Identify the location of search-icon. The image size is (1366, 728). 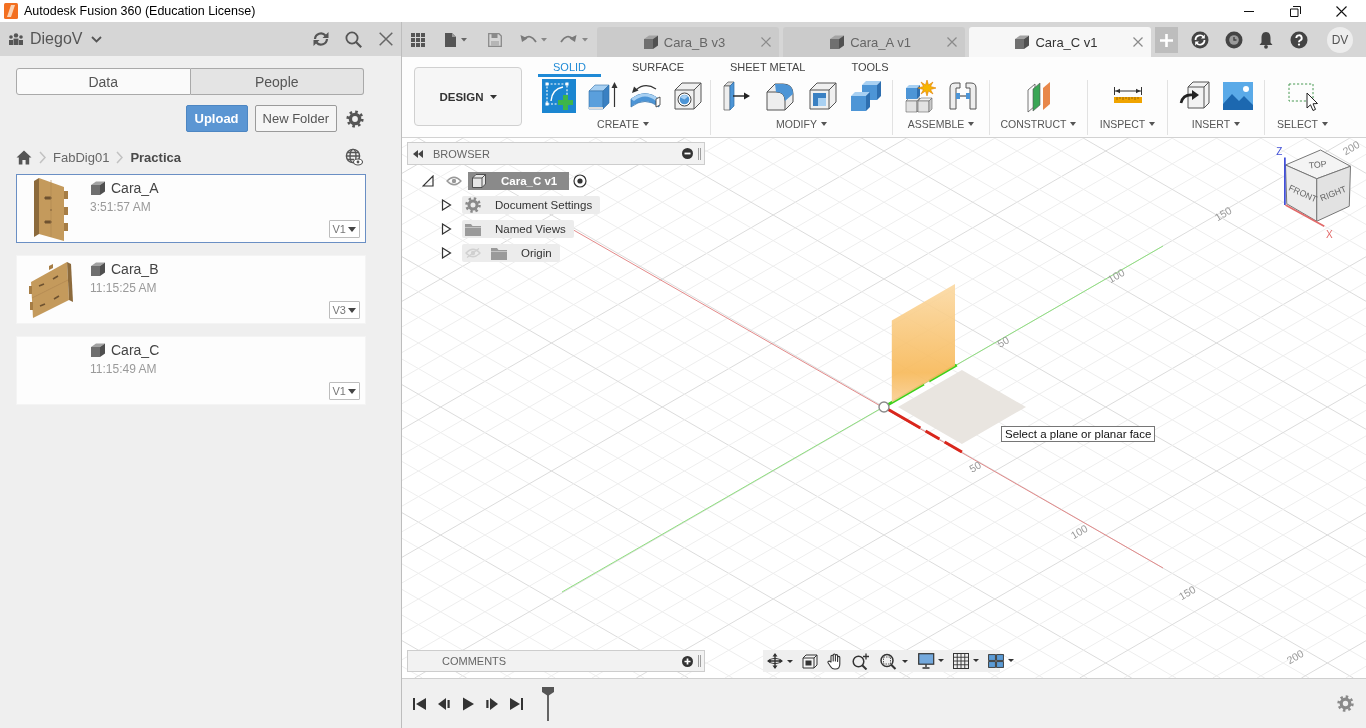
(353, 39).